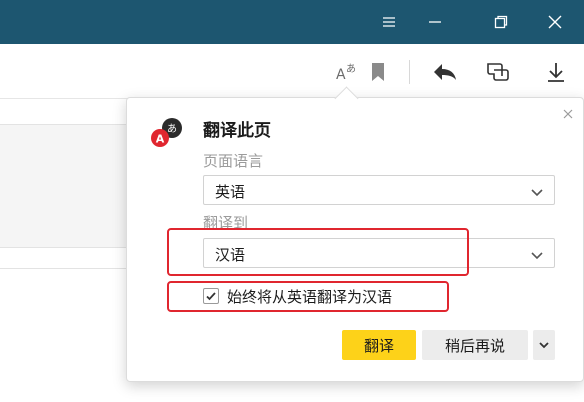 This screenshot has height=402, width=584. I want to click on target-language-label: 翻译到, so click(226, 223).